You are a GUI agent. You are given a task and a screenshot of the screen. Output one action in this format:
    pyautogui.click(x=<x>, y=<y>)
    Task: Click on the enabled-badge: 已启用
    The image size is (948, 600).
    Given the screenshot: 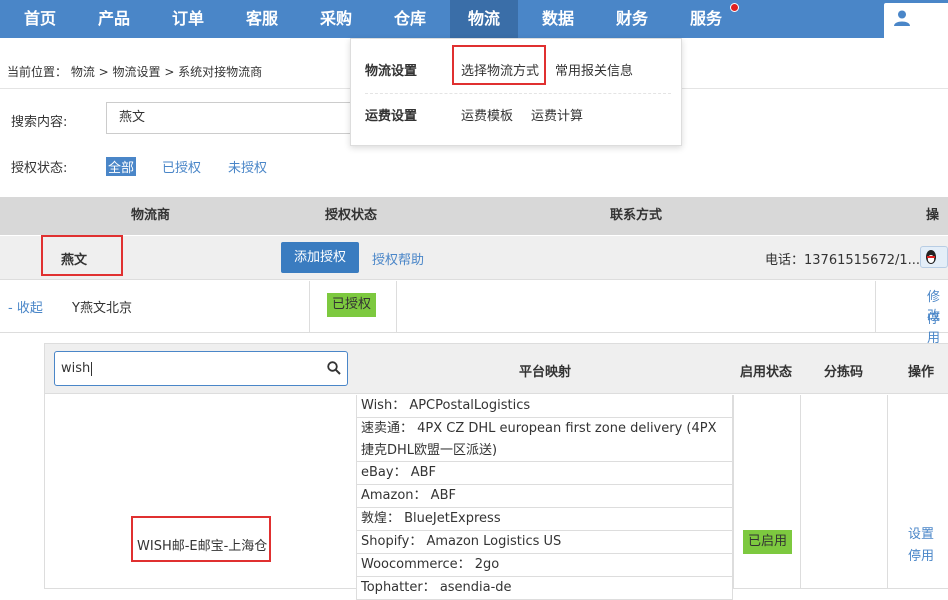 What is the action you would take?
    pyautogui.click(x=767, y=542)
    